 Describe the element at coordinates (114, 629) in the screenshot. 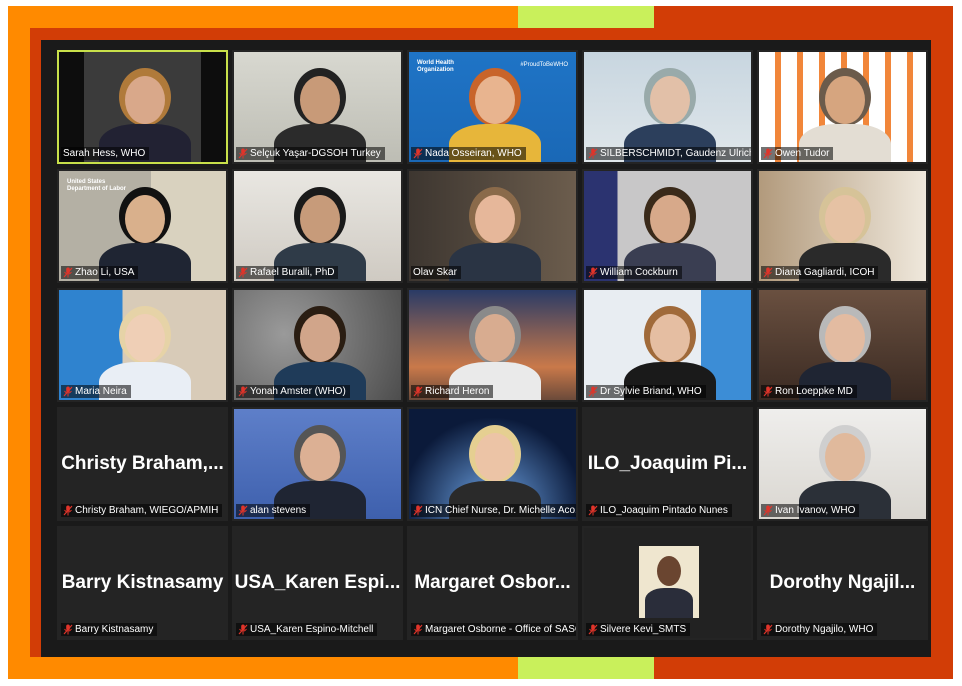

I see `participant-name: Barry Kistnasamy` at that location.